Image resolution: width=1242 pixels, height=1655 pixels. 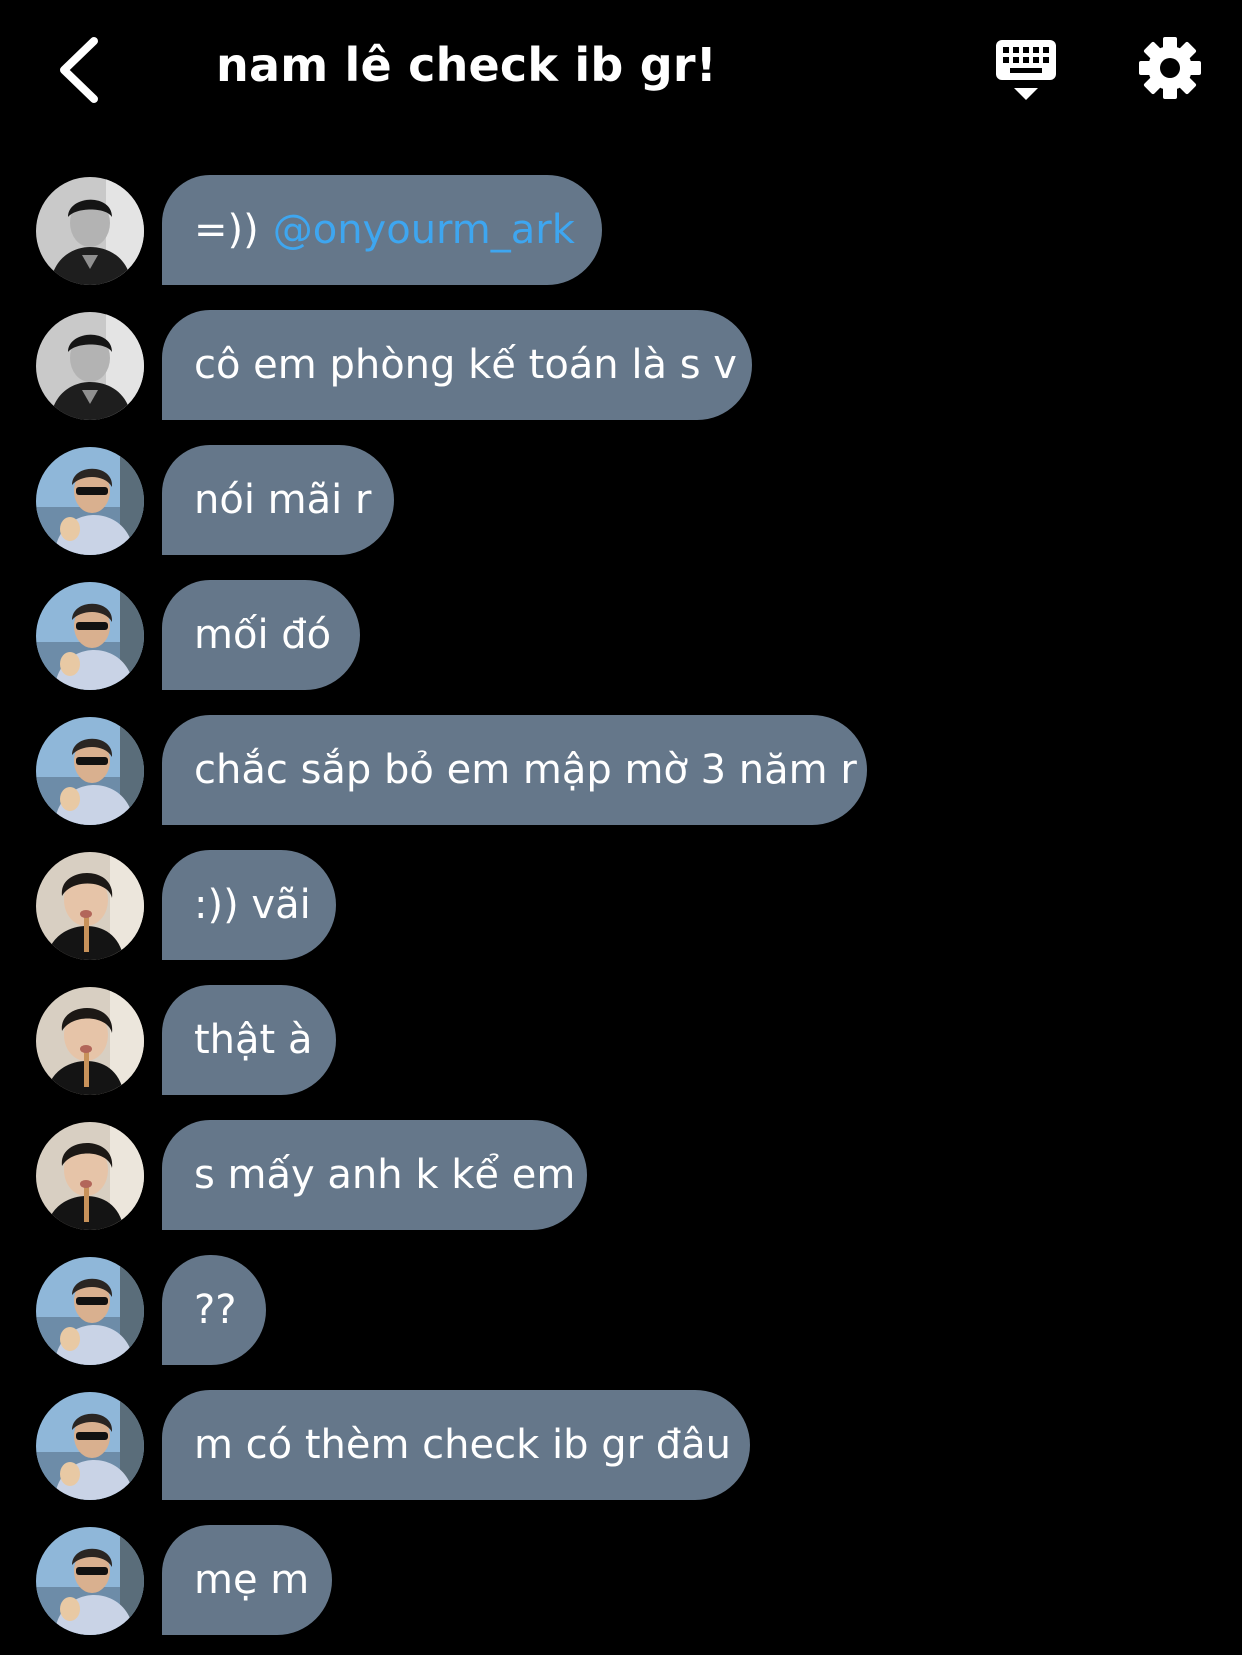 What do you see at coordinates (621, 635) in the screenshot?
I see `message-row: mối đó` at bounding box center [621, 635].